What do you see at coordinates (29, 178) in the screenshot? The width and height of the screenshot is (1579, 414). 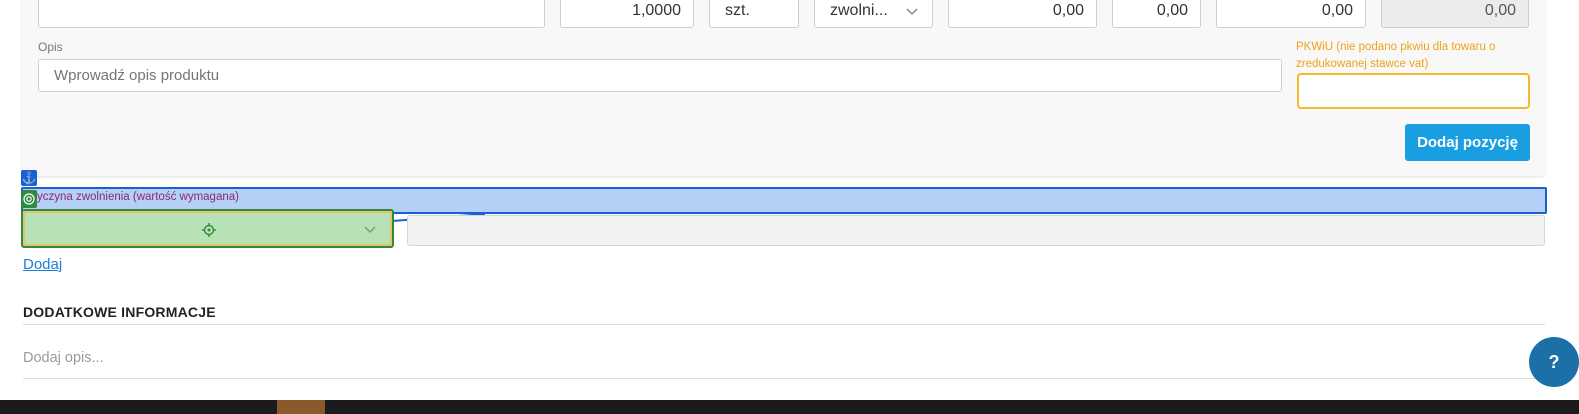 I see `anchor-icon: ⚓` at bounding box center [29, 178].